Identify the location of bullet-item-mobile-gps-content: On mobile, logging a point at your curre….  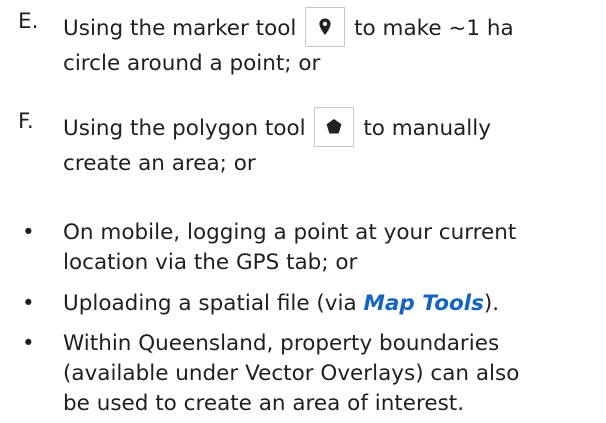
(333, 248).